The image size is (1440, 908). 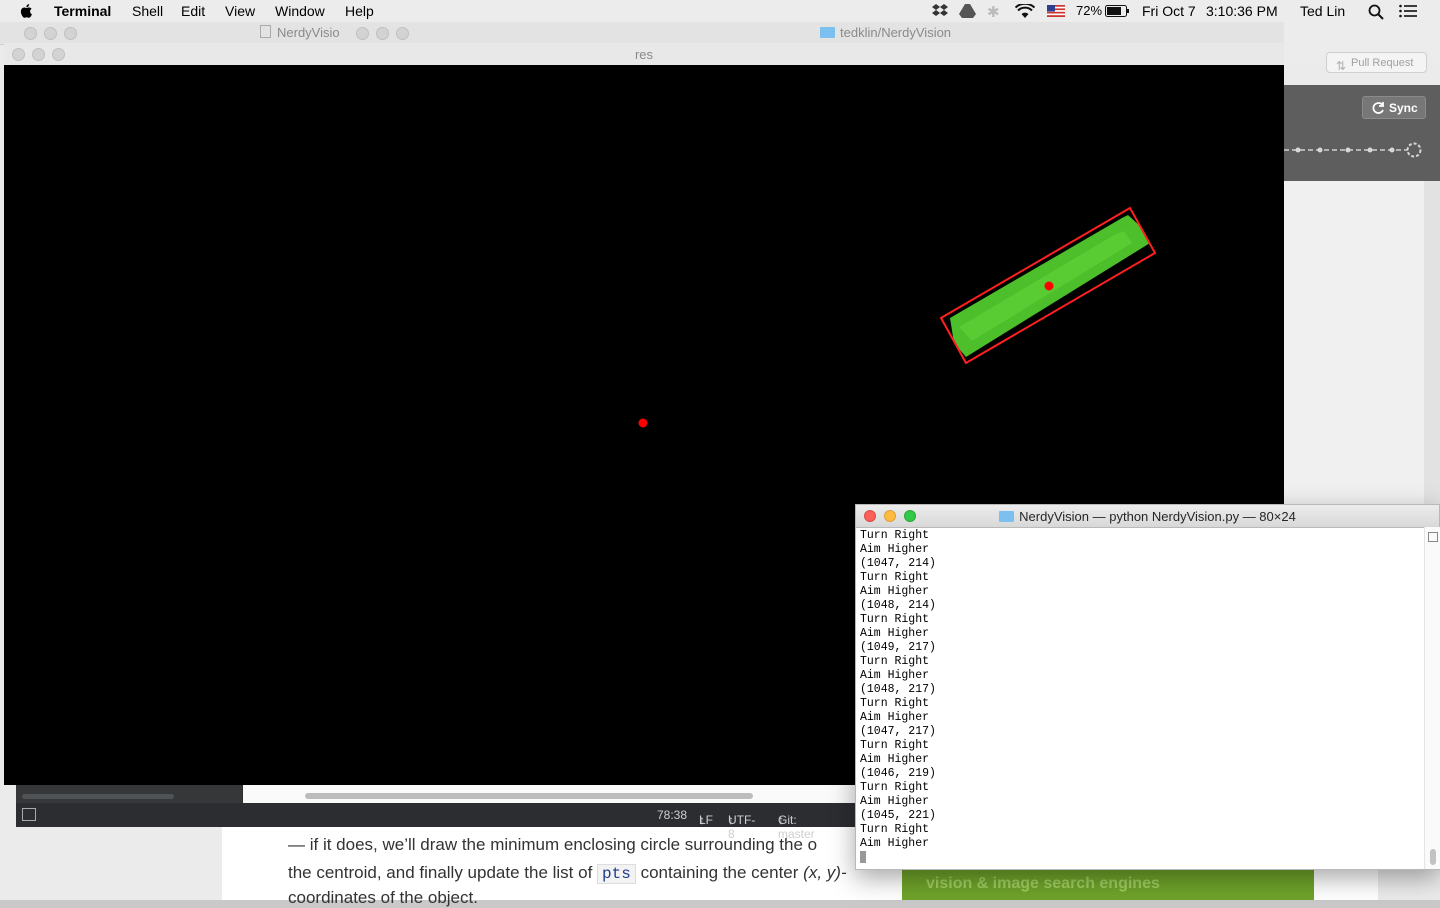 I want to click on editor-tab-nerdyvision: NerdyVisio, so click(x=300, y=32).